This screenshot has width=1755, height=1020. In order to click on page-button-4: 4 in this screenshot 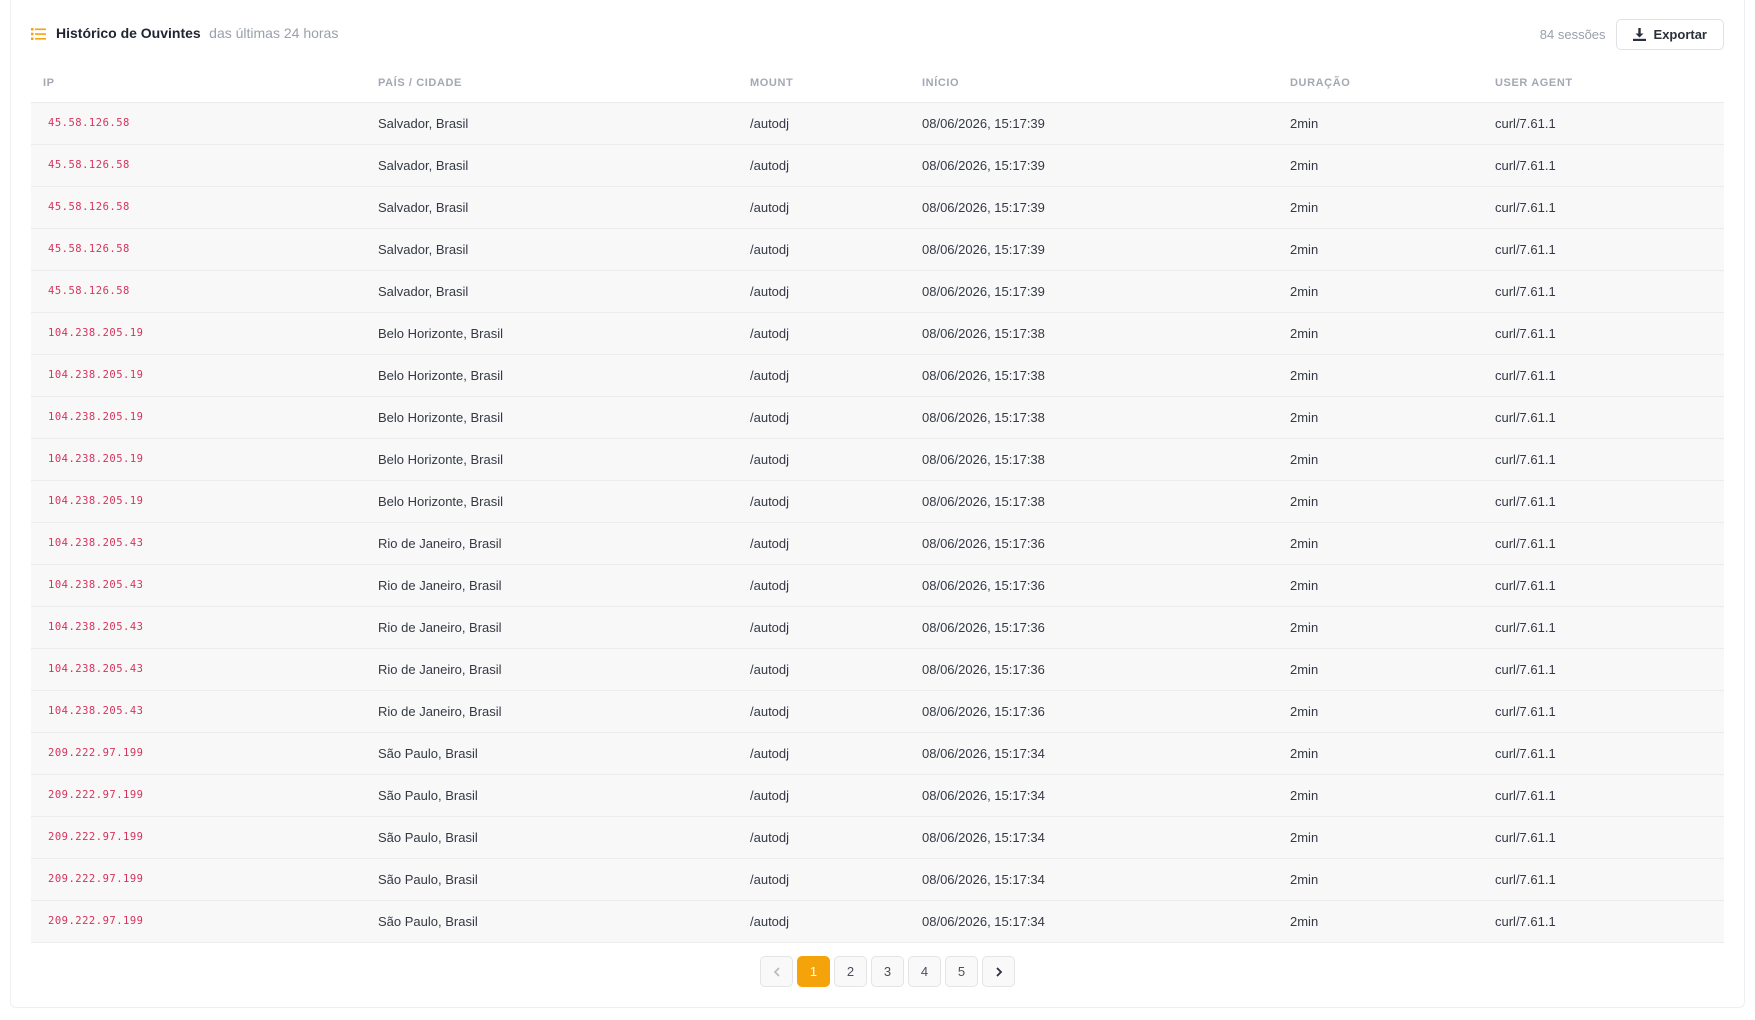, I will do `click(924, 971)`.